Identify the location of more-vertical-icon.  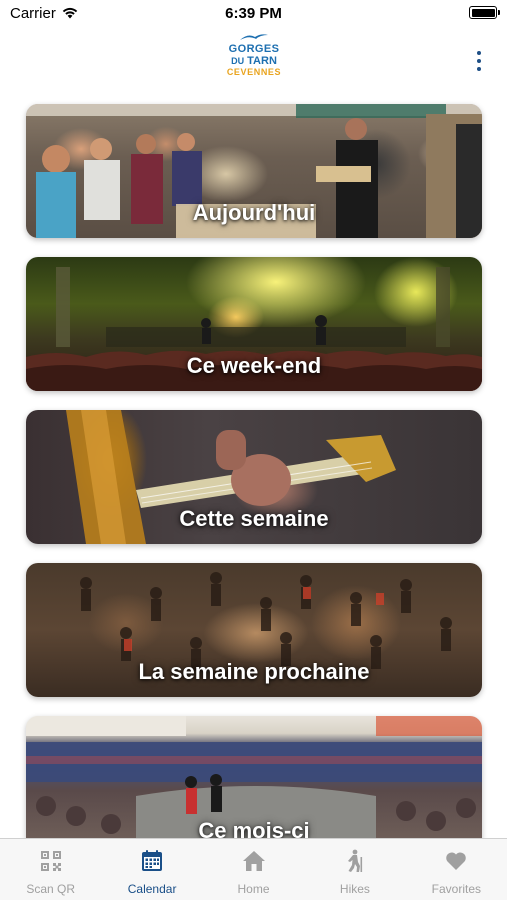
(479, 53).